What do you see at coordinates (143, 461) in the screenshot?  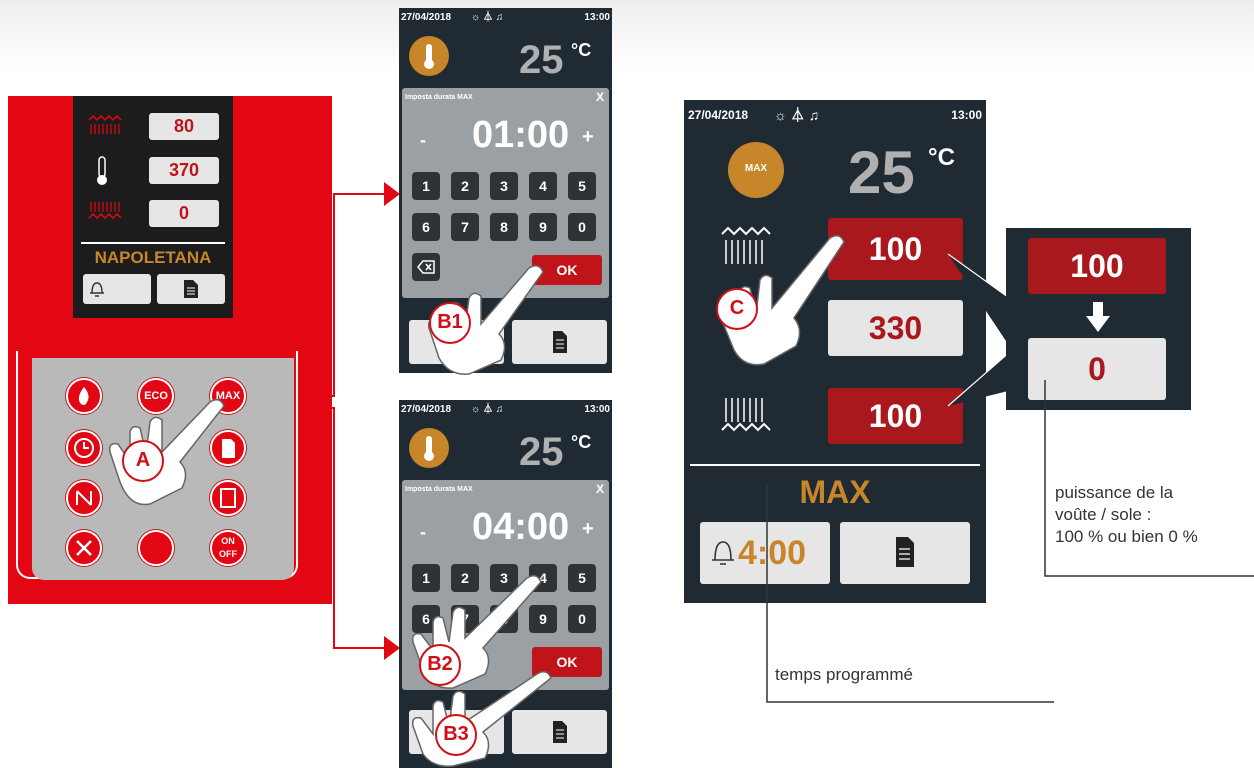 I see `step-a-badge: A` at bounding box center [143, 461].